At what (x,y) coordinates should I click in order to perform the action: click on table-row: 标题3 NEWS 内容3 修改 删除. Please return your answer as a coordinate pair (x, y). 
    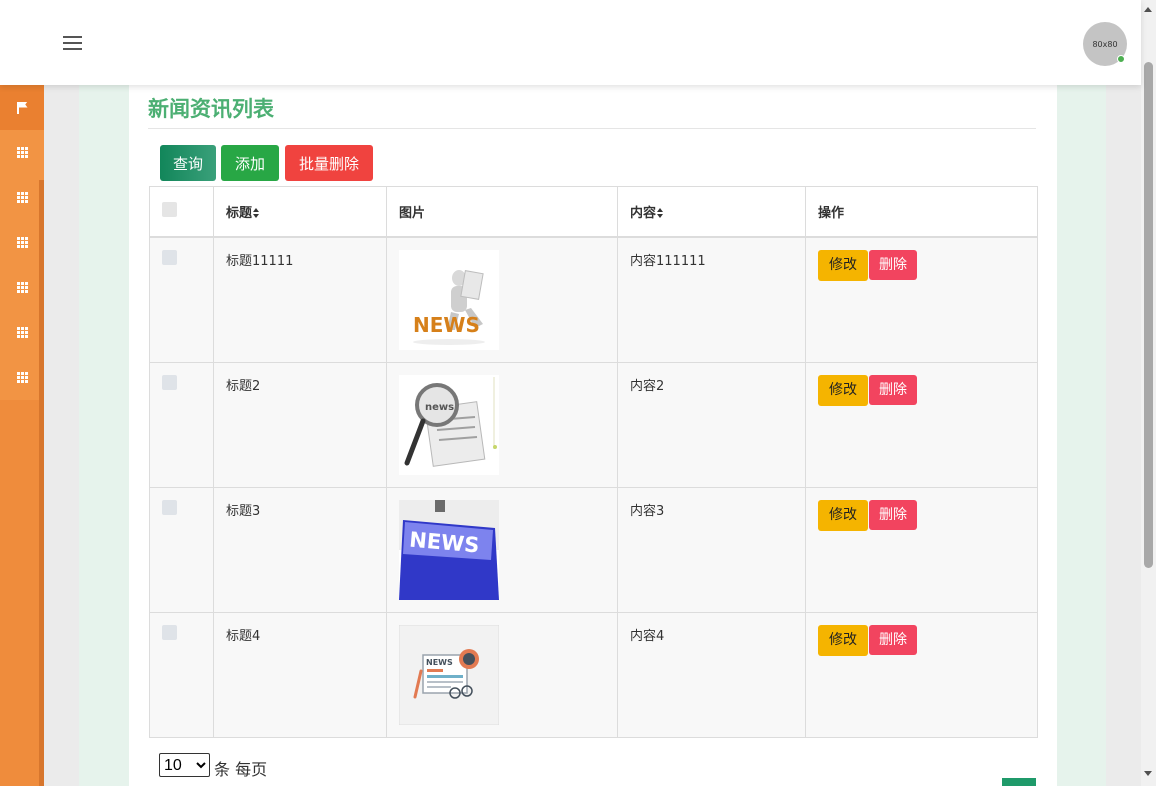
    Looking at the image, I should click on (593, 549).